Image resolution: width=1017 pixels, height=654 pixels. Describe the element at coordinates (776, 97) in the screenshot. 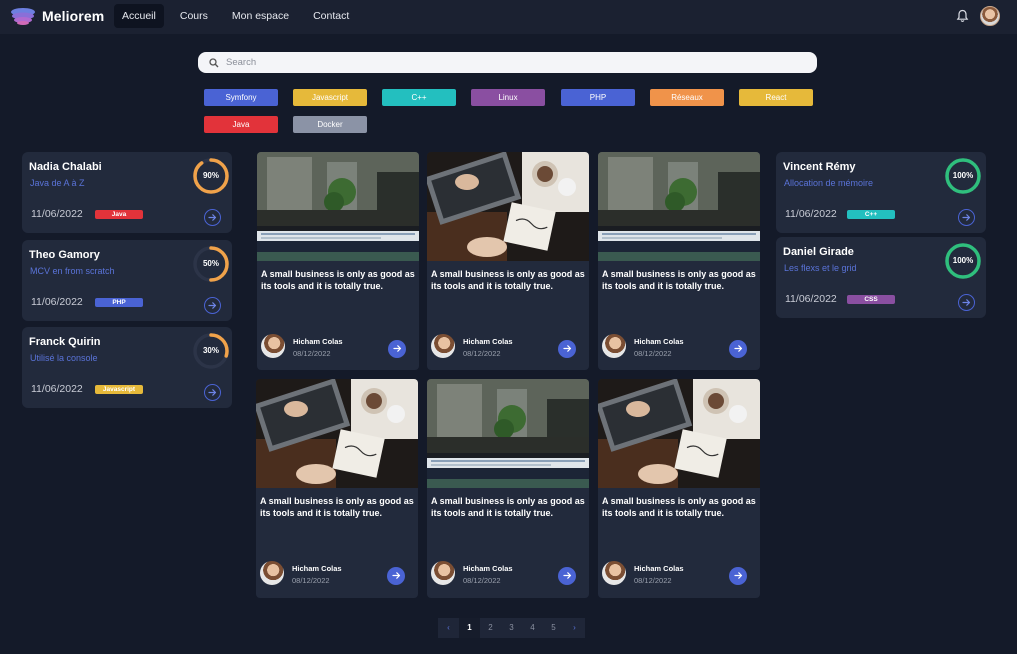

I see `tag-filter-button: React` at that location.